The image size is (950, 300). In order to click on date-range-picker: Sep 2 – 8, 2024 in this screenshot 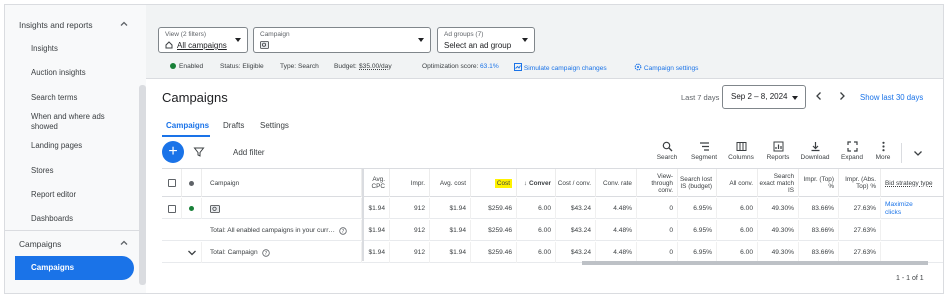, I will do `click(764, 97)`.